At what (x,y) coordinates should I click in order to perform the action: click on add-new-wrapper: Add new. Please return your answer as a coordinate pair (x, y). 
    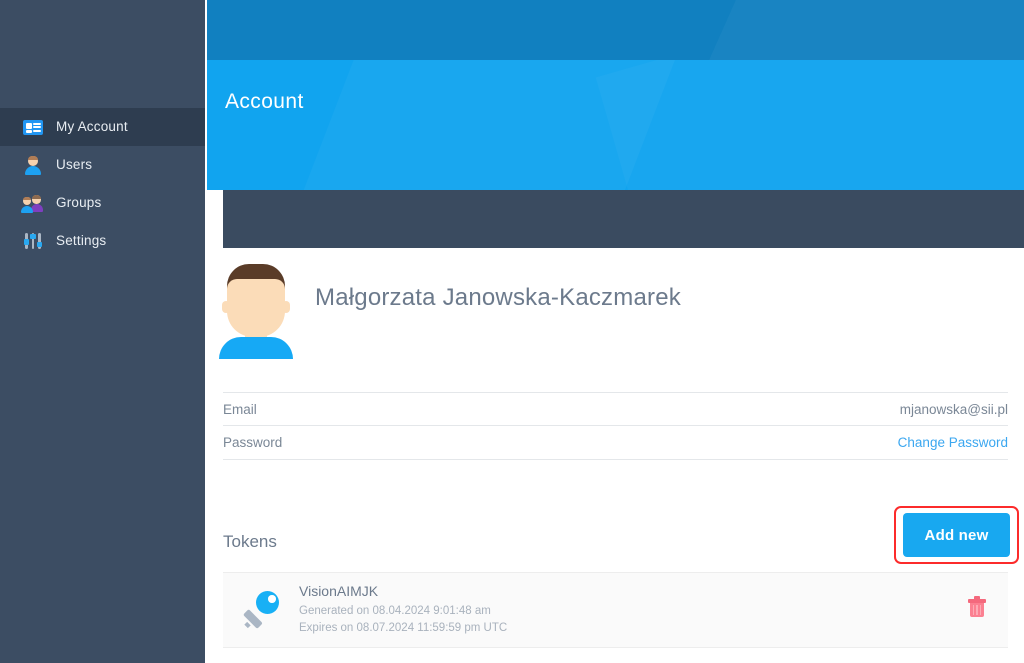
    Looking at the image, I should click on (956, 535).